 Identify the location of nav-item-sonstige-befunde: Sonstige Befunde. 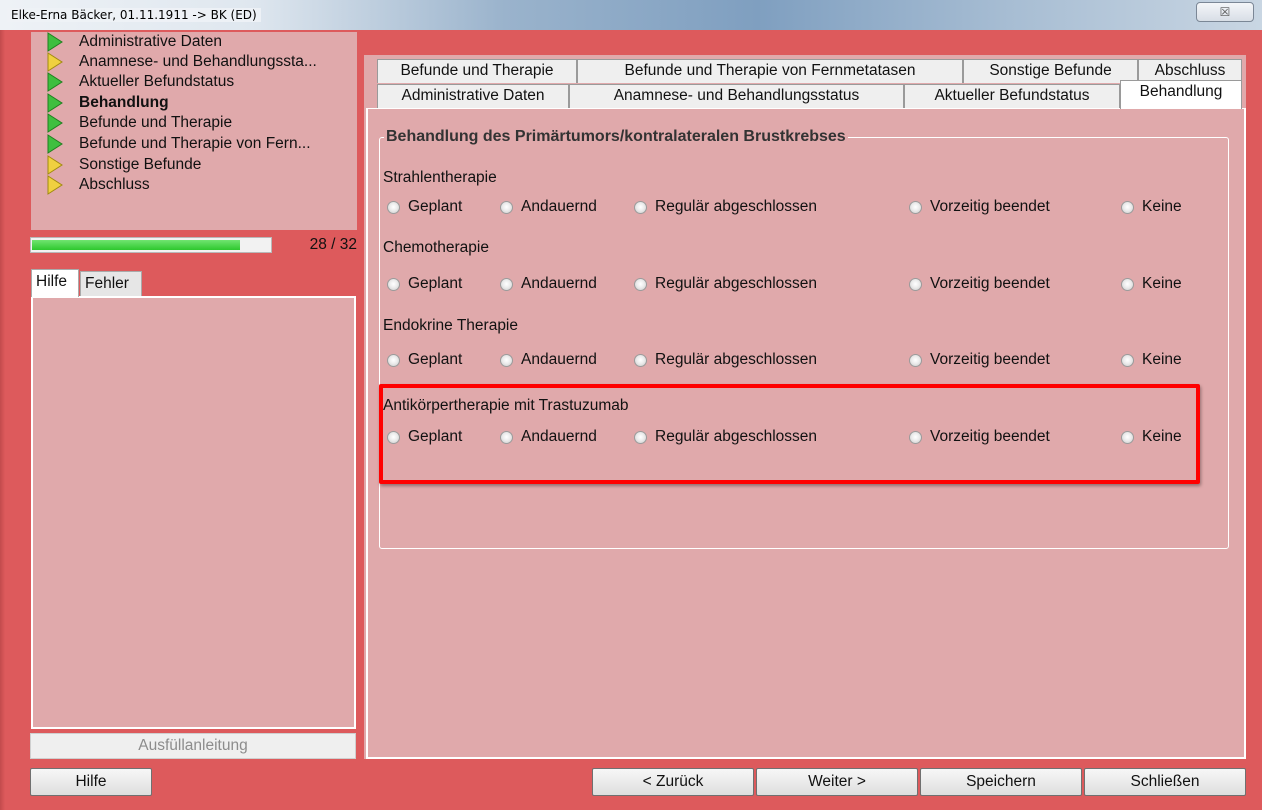
(200, 165).